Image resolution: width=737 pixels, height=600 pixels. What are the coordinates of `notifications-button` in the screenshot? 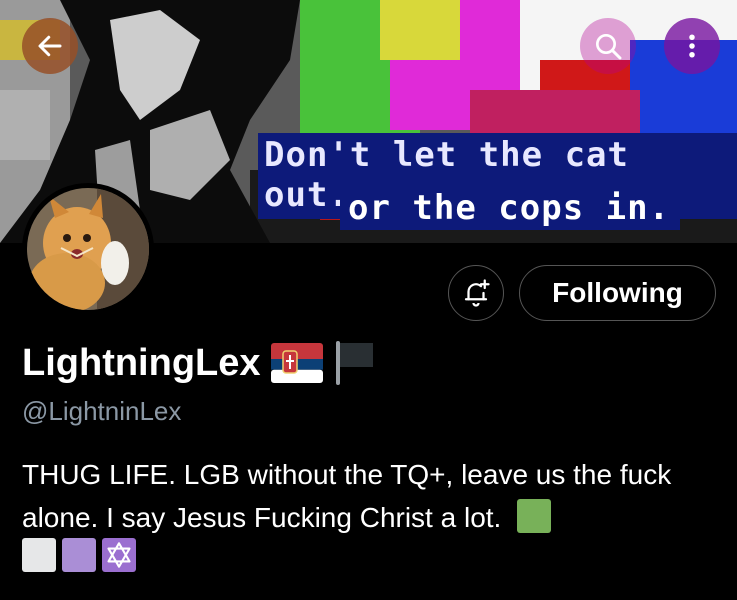 It's located at (476, 293).